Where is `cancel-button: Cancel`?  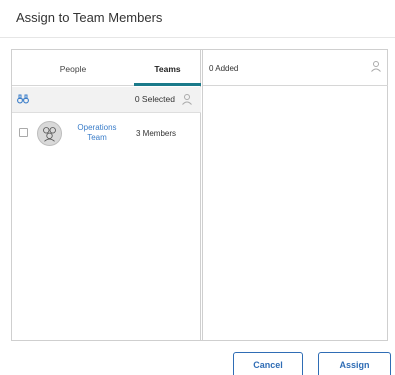
cancel-button: Cancel is located at coordinates (268, 363).